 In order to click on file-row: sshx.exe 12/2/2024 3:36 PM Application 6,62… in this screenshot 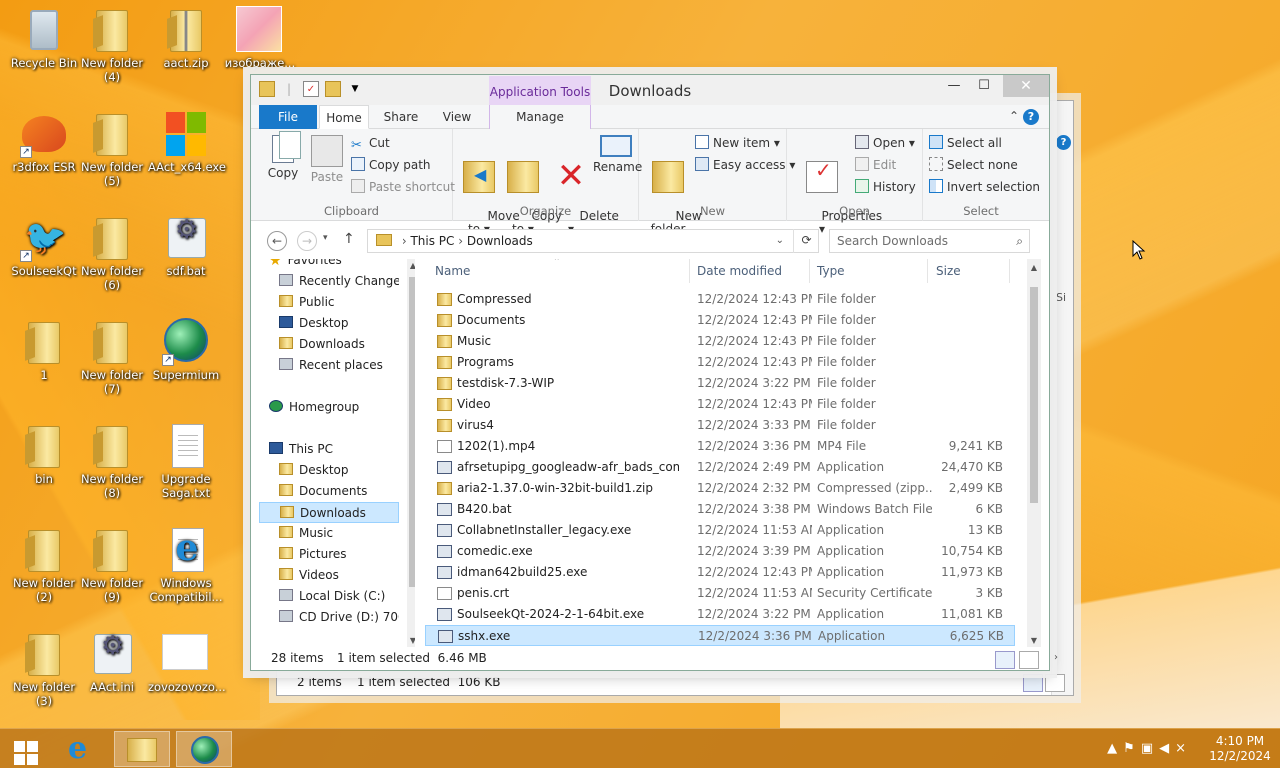, I will do `click(720, 635)`.